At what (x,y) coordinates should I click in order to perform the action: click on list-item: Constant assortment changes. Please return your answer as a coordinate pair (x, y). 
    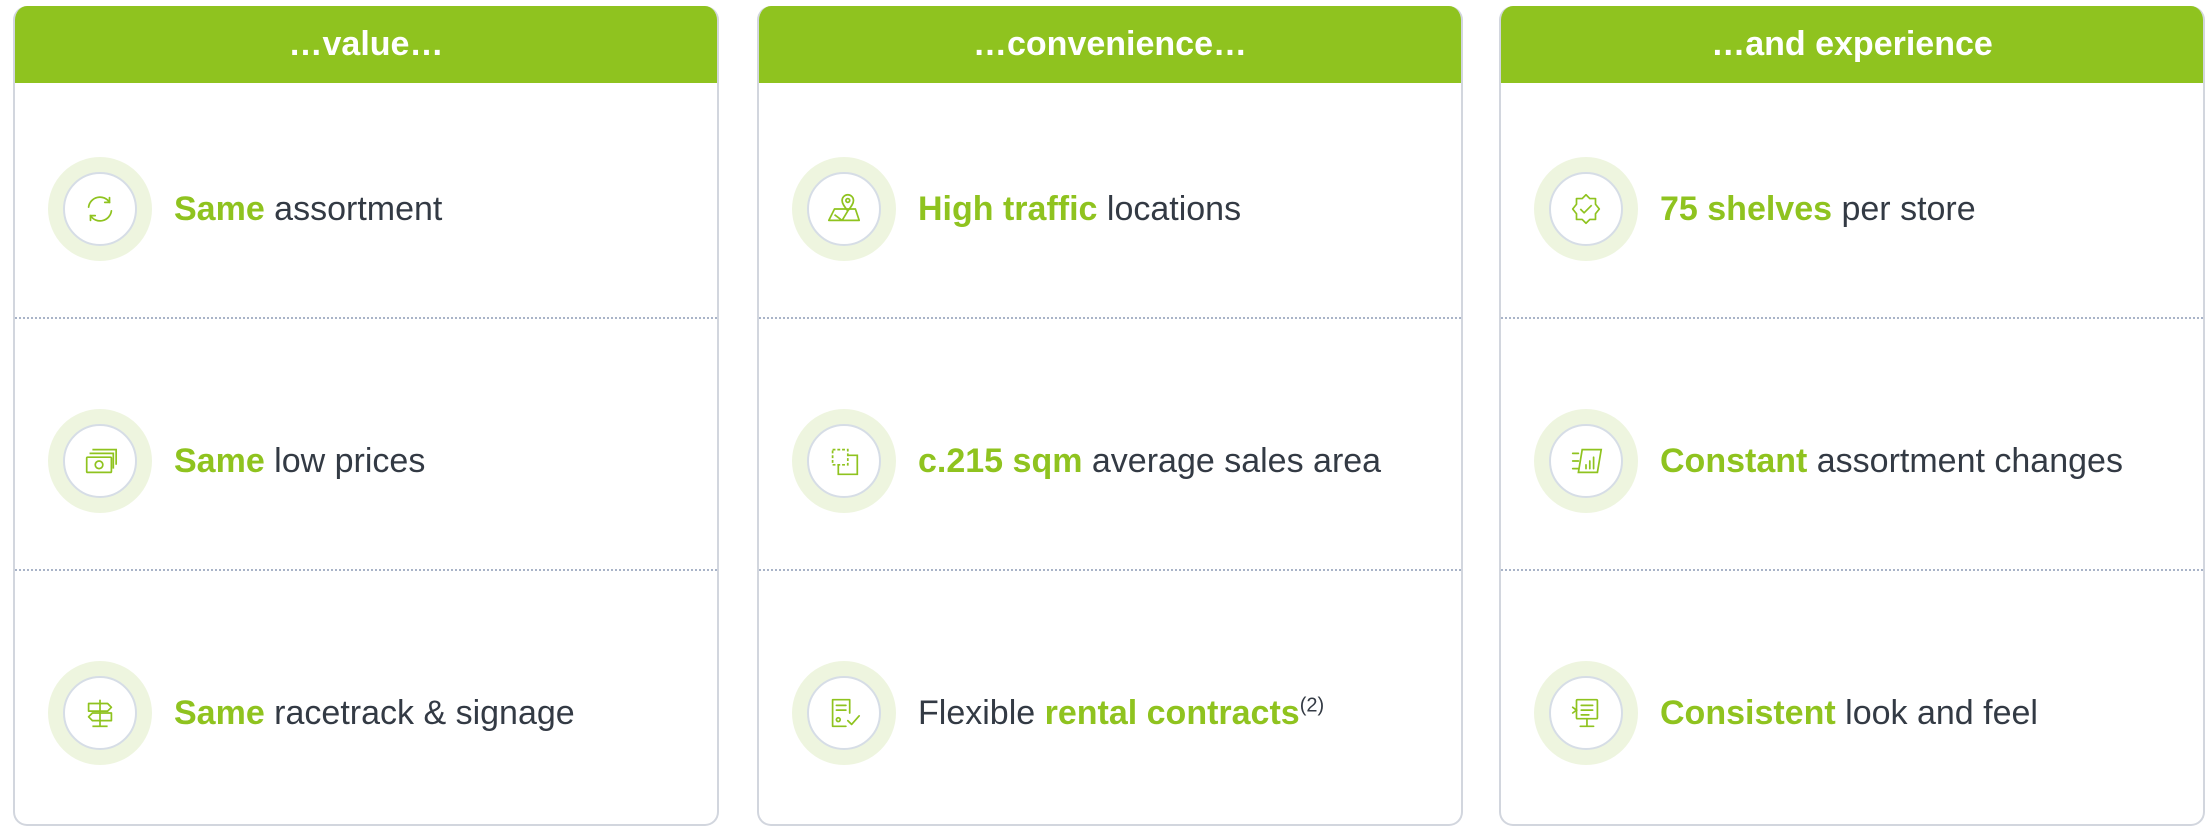
    Looking at the image, I should click on (1852, 461).